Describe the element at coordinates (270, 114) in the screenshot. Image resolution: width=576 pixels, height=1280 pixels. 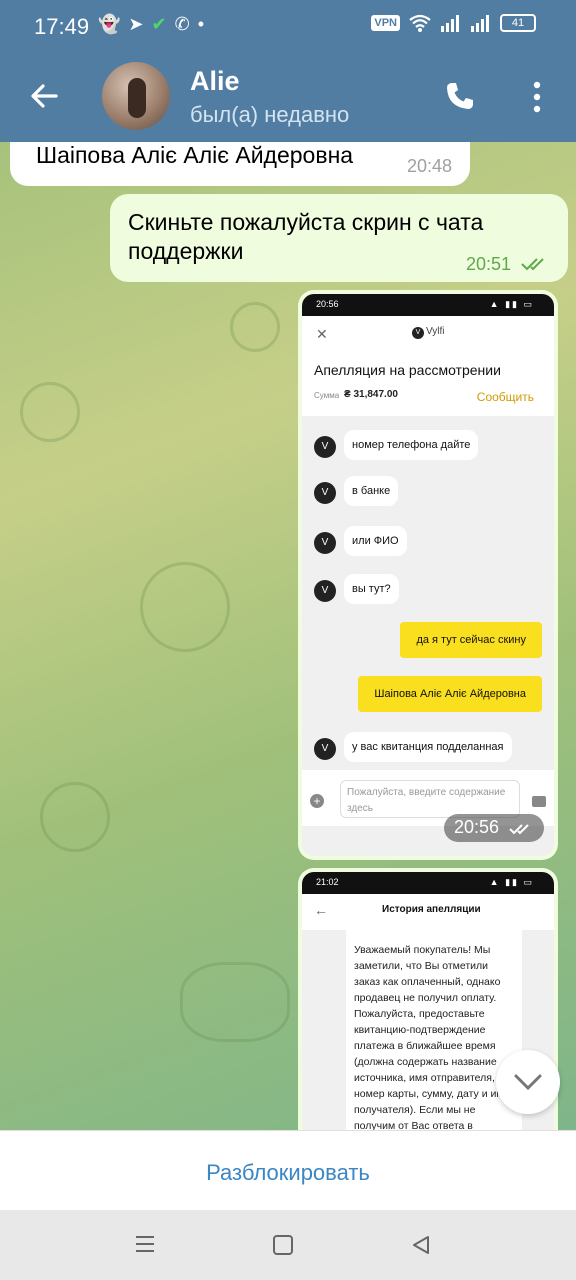
I see `contact-status: был(а) недавно` at that location.